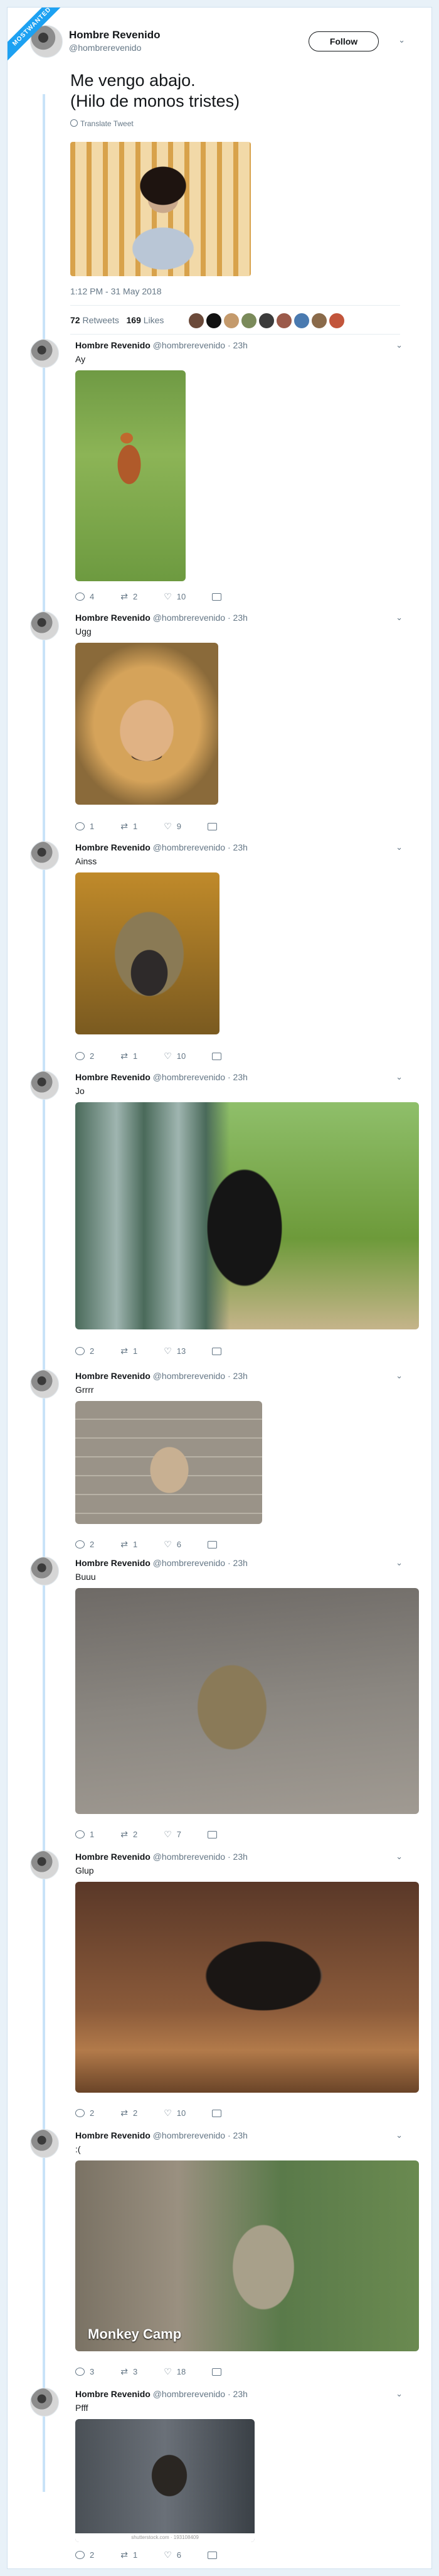 This screenshot has height=2576, width=439. Describe the element at coordinates (75, 320) in the screenshot. I see `retweet-count: 72` at that location.